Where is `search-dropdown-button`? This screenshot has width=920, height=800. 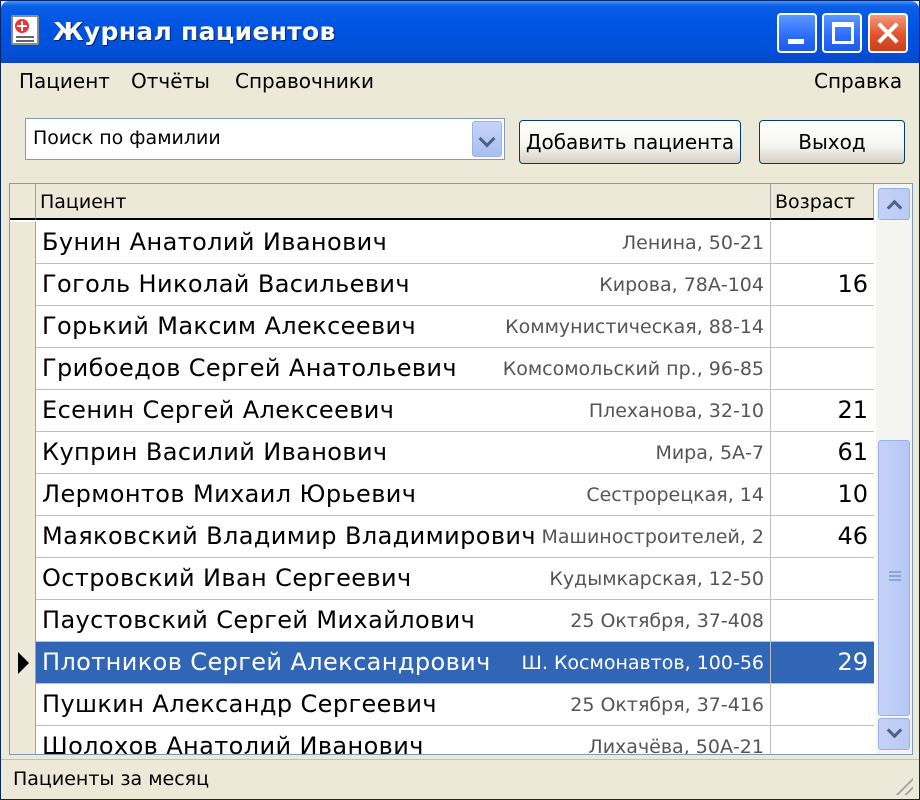
search-dropdown-button is located at coordinates (487, 139).